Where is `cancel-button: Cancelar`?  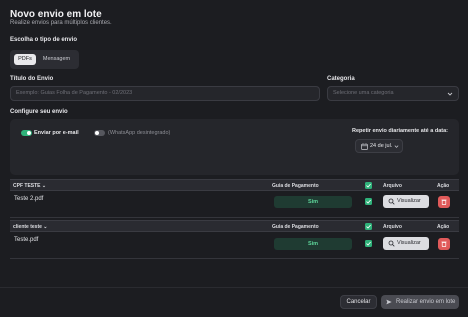 cancel-button: Cancelar is located at coordinates (358, 302).